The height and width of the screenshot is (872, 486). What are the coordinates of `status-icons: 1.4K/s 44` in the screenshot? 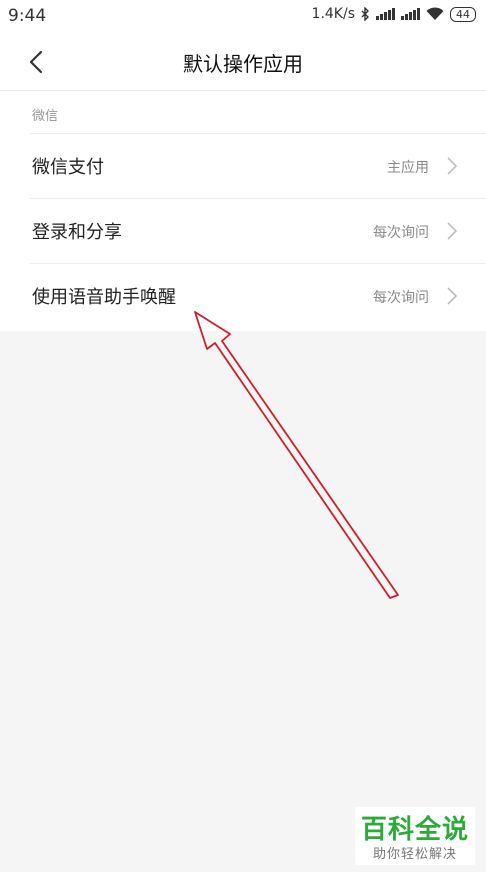 It's located at (394, 14).